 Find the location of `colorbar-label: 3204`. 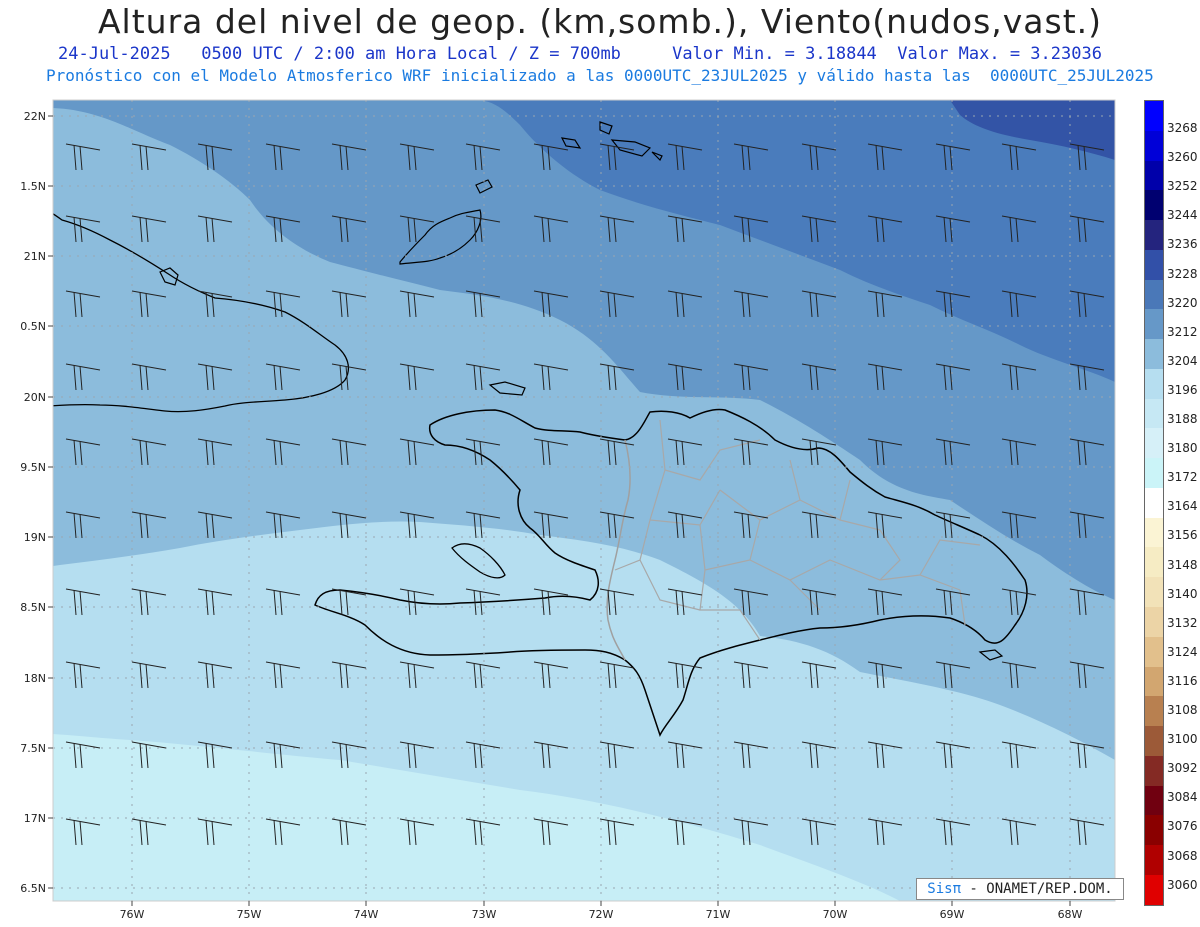

colorbar-label: 3204 is located at coordinates (1182, 360).